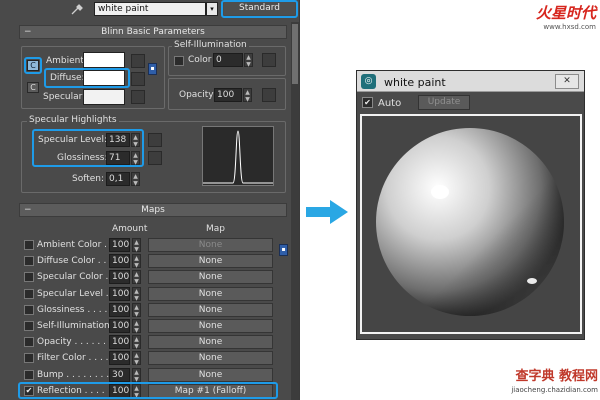 The width and height of the screenshot is (600, 400). What do you see at coordinates (135, 179) in the screenshot?
I see `soften-spinner: ▲ ▼` at bounding box center [135, 179].